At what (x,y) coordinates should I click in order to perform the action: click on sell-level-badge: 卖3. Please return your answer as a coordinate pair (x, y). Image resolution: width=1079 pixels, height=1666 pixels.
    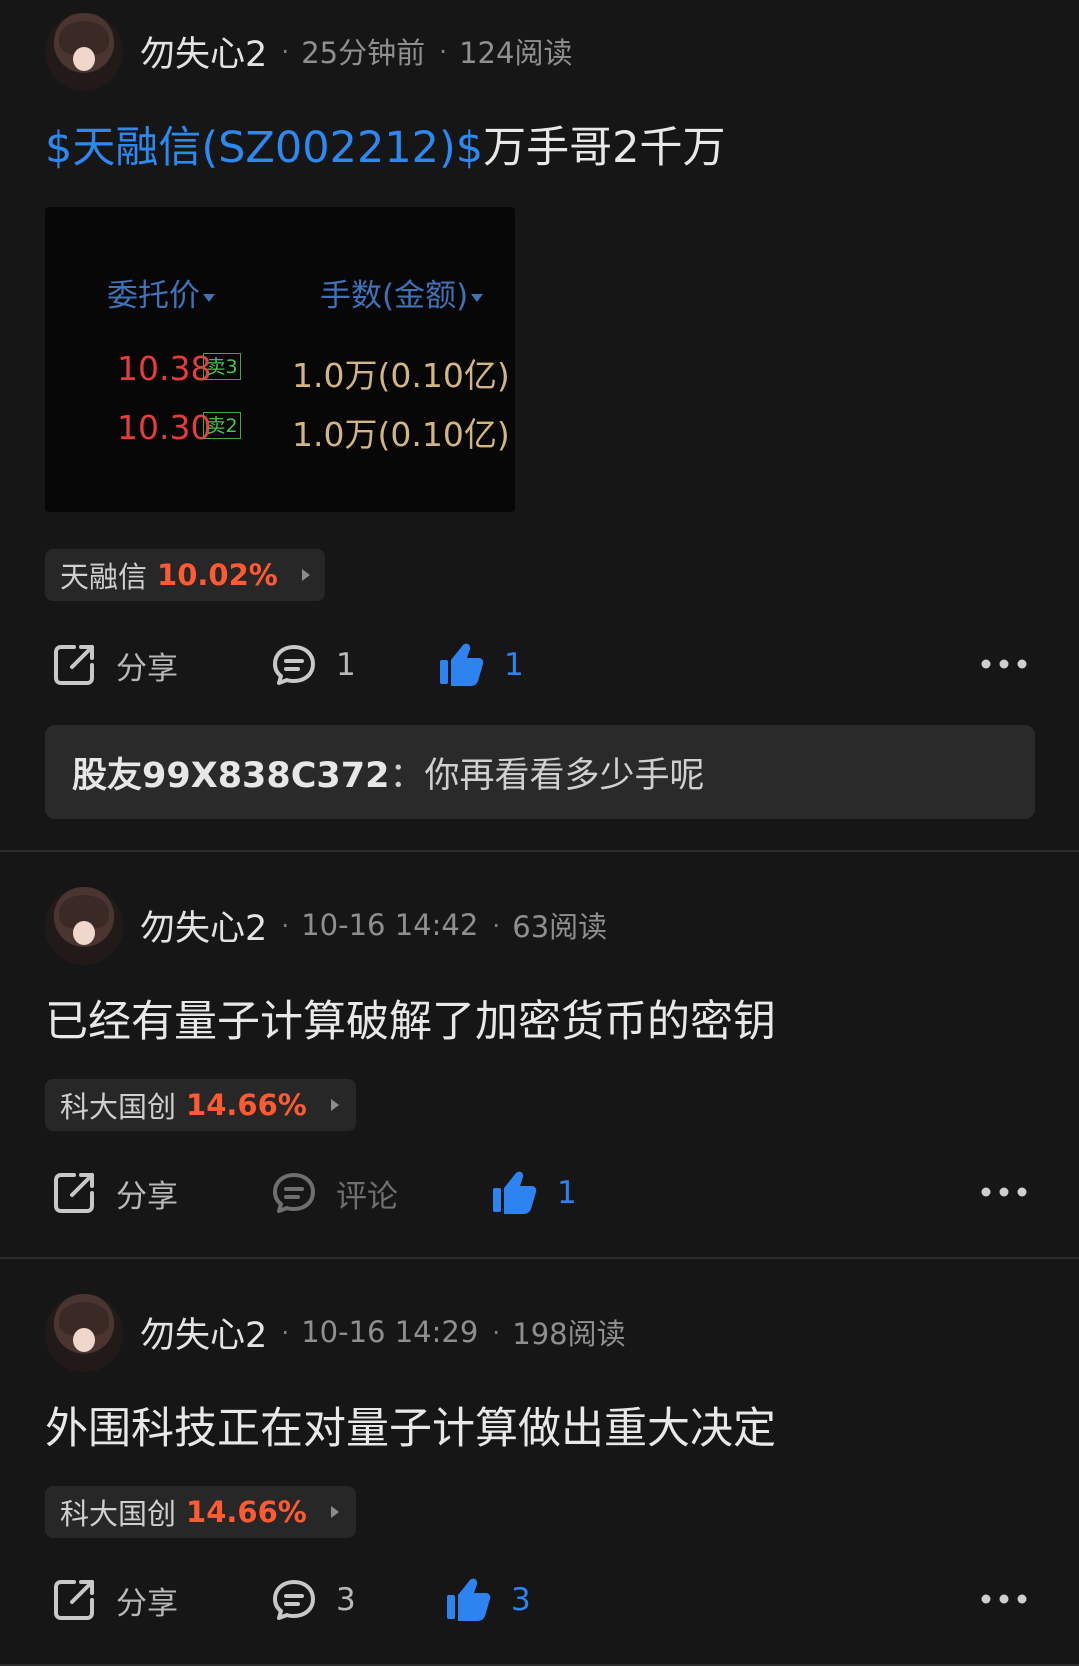
    Looking at the image, I should click on (222, 366).